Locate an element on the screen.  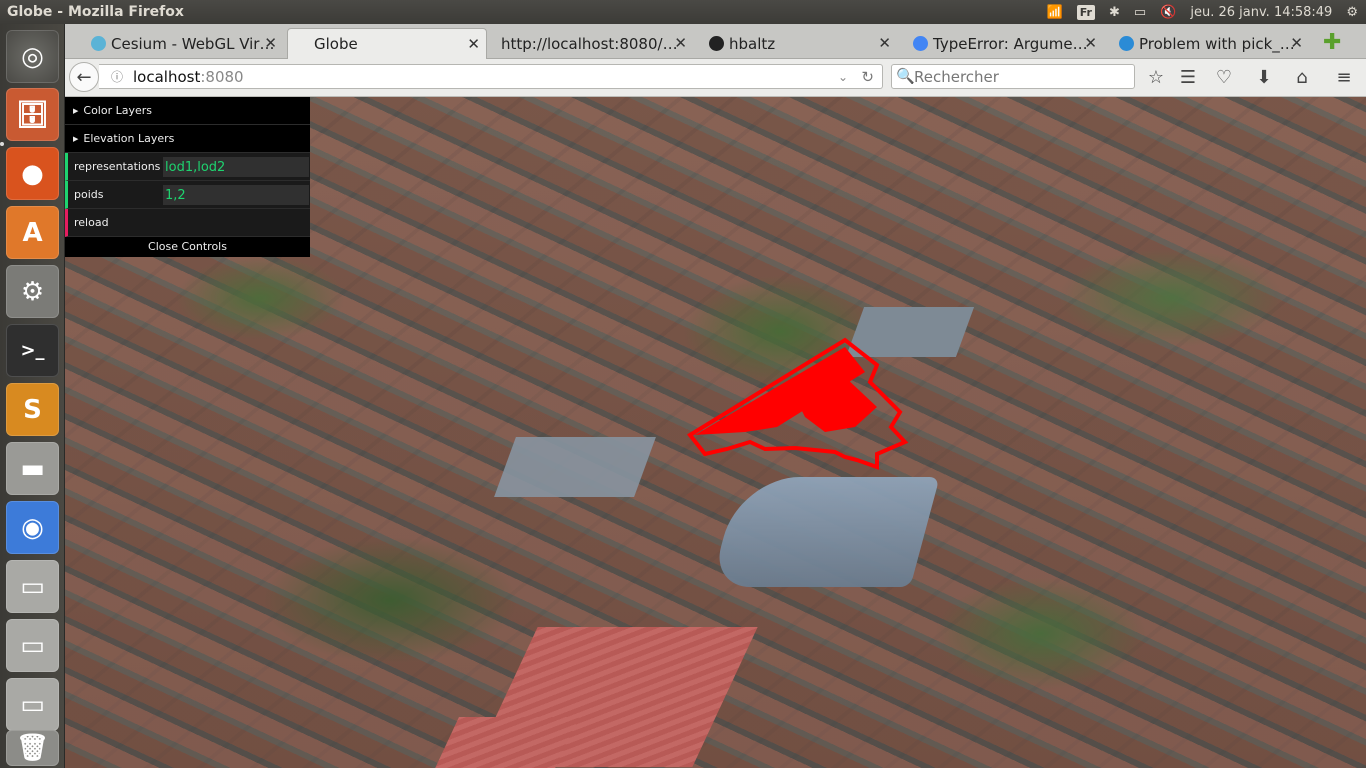
window-title: Globe - Mozilla Firefox is located at coordinates (95, 12).